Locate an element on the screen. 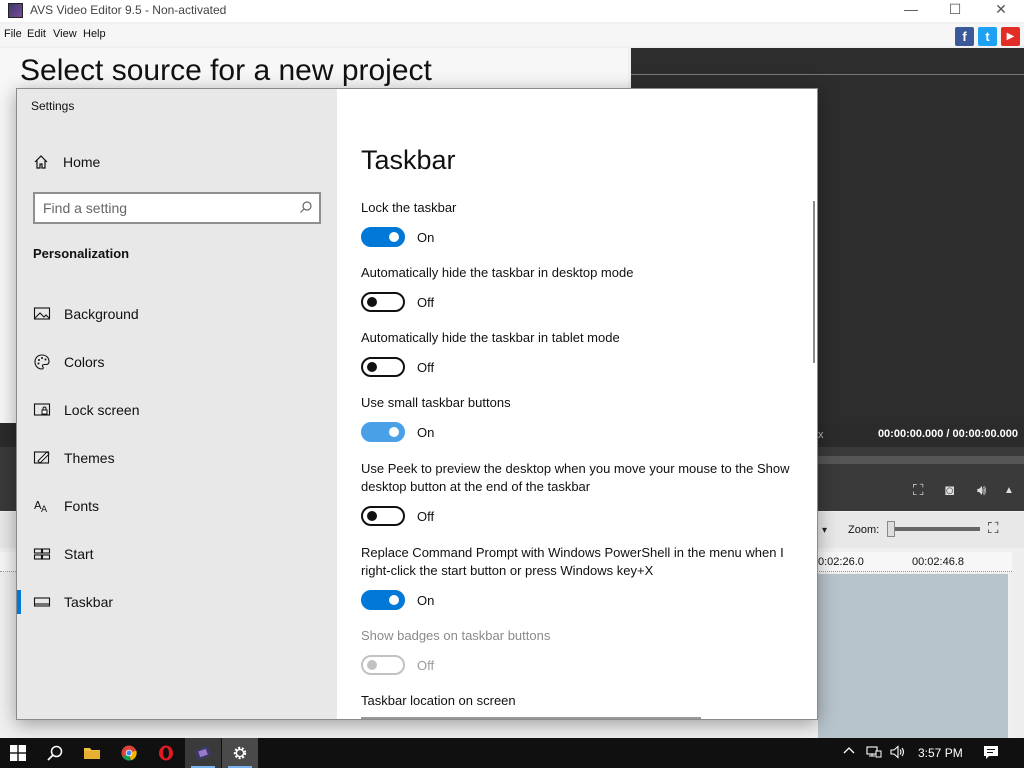 The width and height of the screenshot is (1024, 768). section-title: Personalization is located at coordinates (81, 253).